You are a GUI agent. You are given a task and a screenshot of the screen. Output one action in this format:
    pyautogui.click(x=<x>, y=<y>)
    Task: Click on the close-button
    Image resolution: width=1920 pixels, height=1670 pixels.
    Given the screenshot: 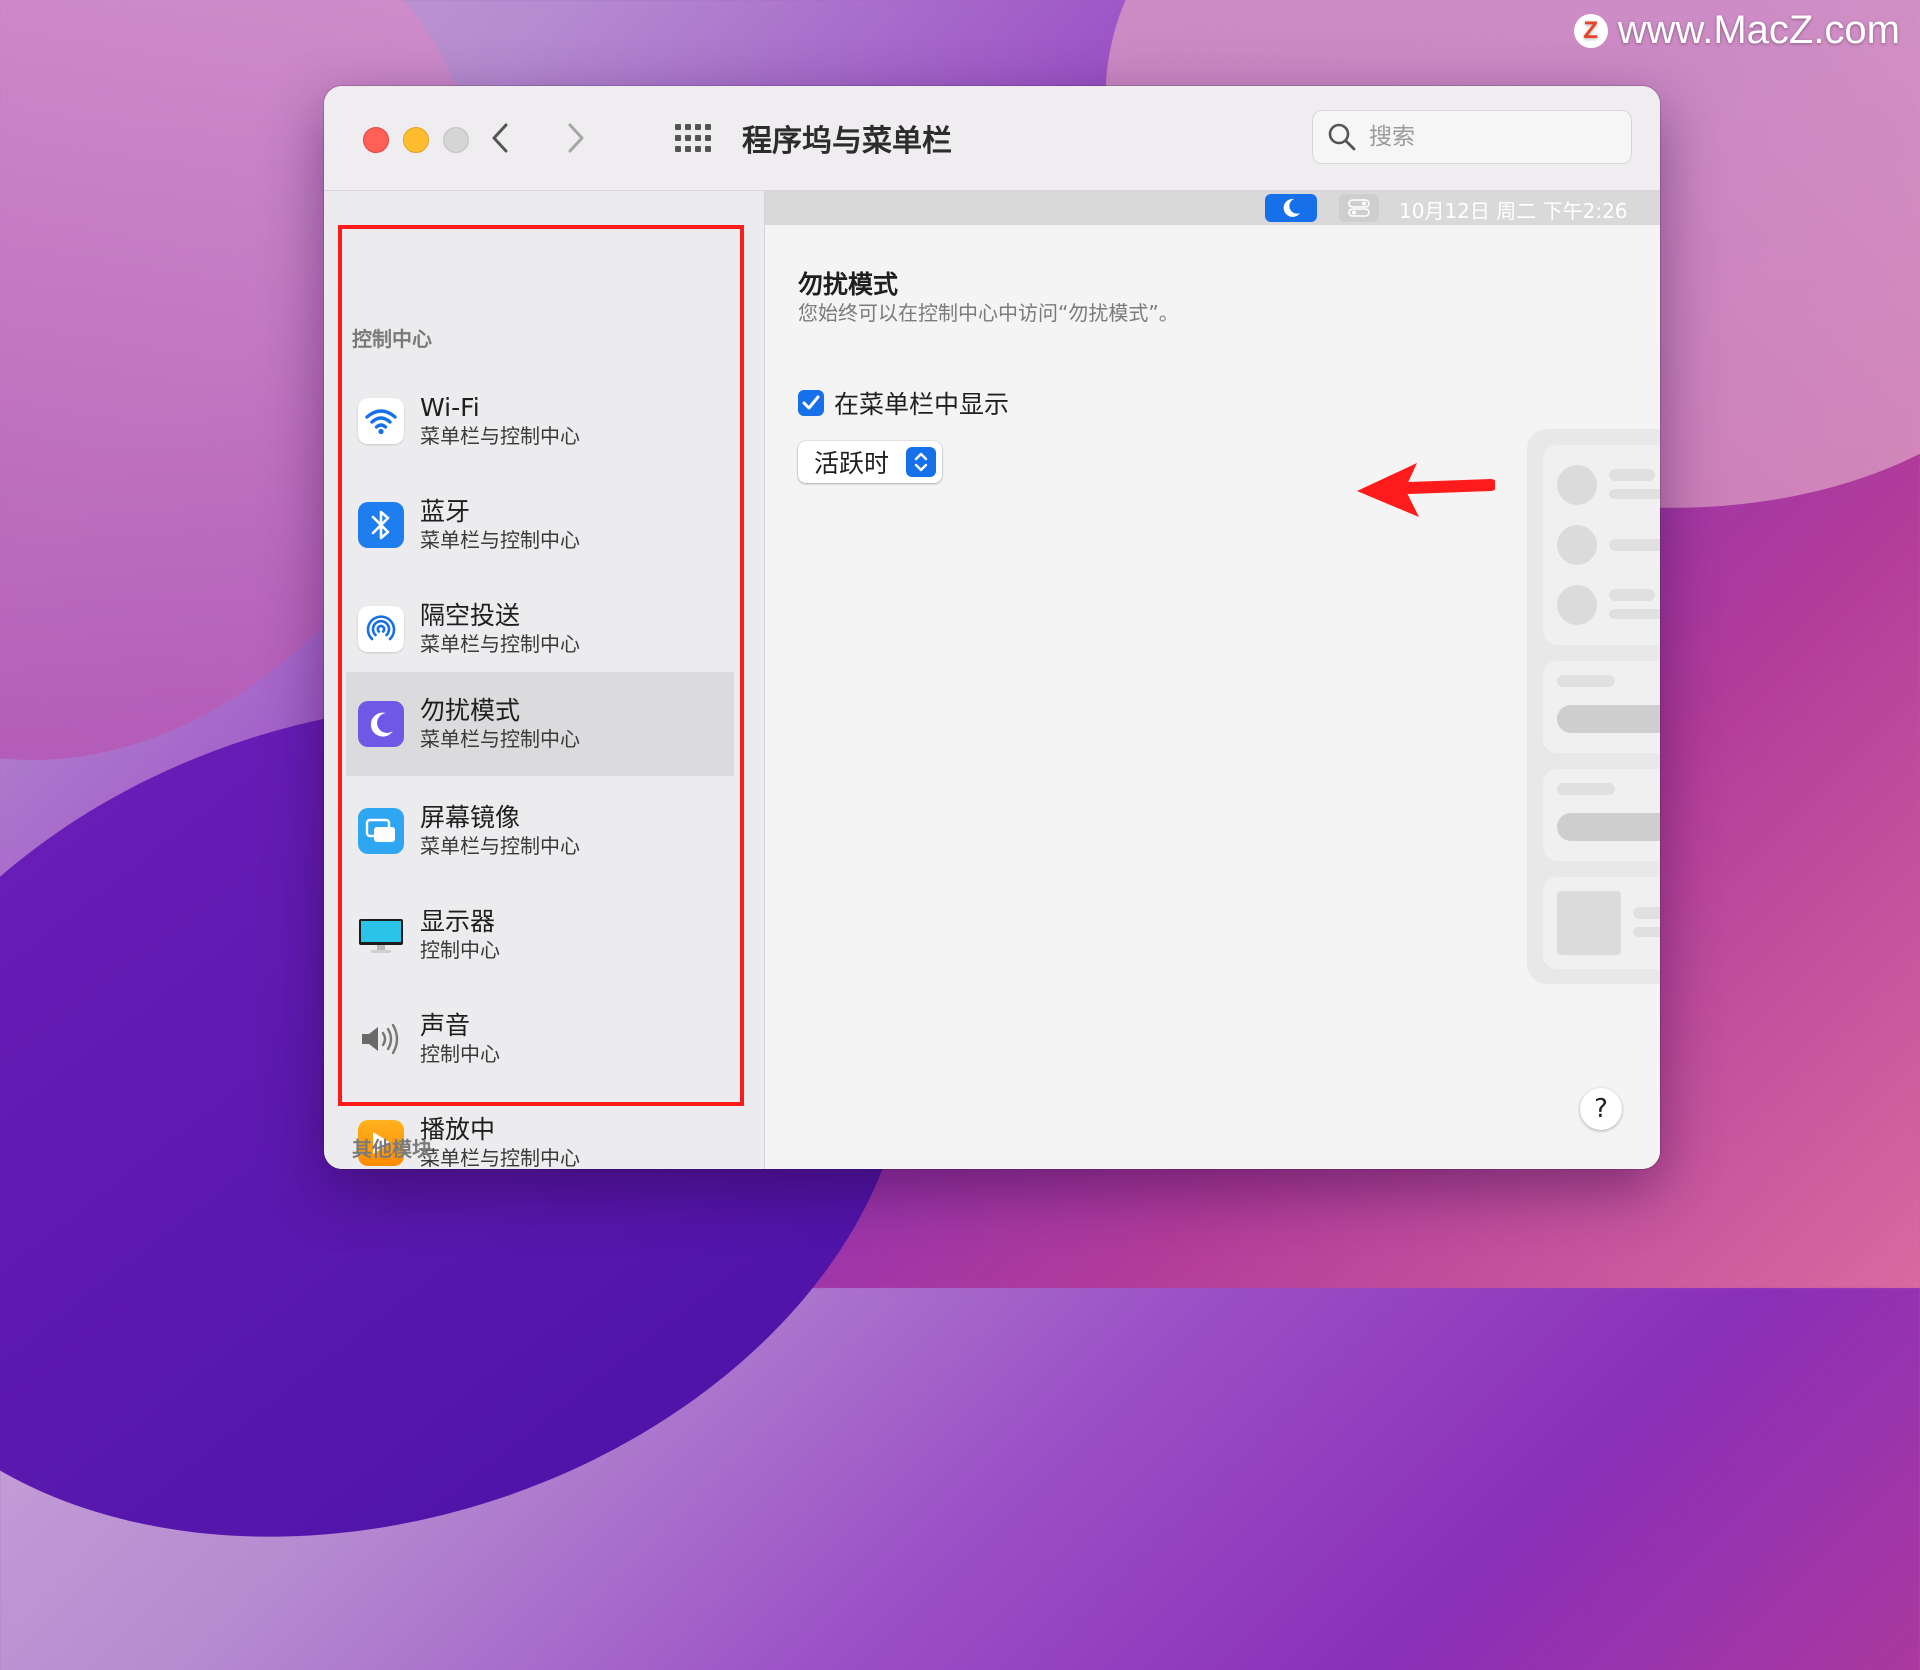 What is the action you would take?
    pyautogui.click(x=376, y=140)
    